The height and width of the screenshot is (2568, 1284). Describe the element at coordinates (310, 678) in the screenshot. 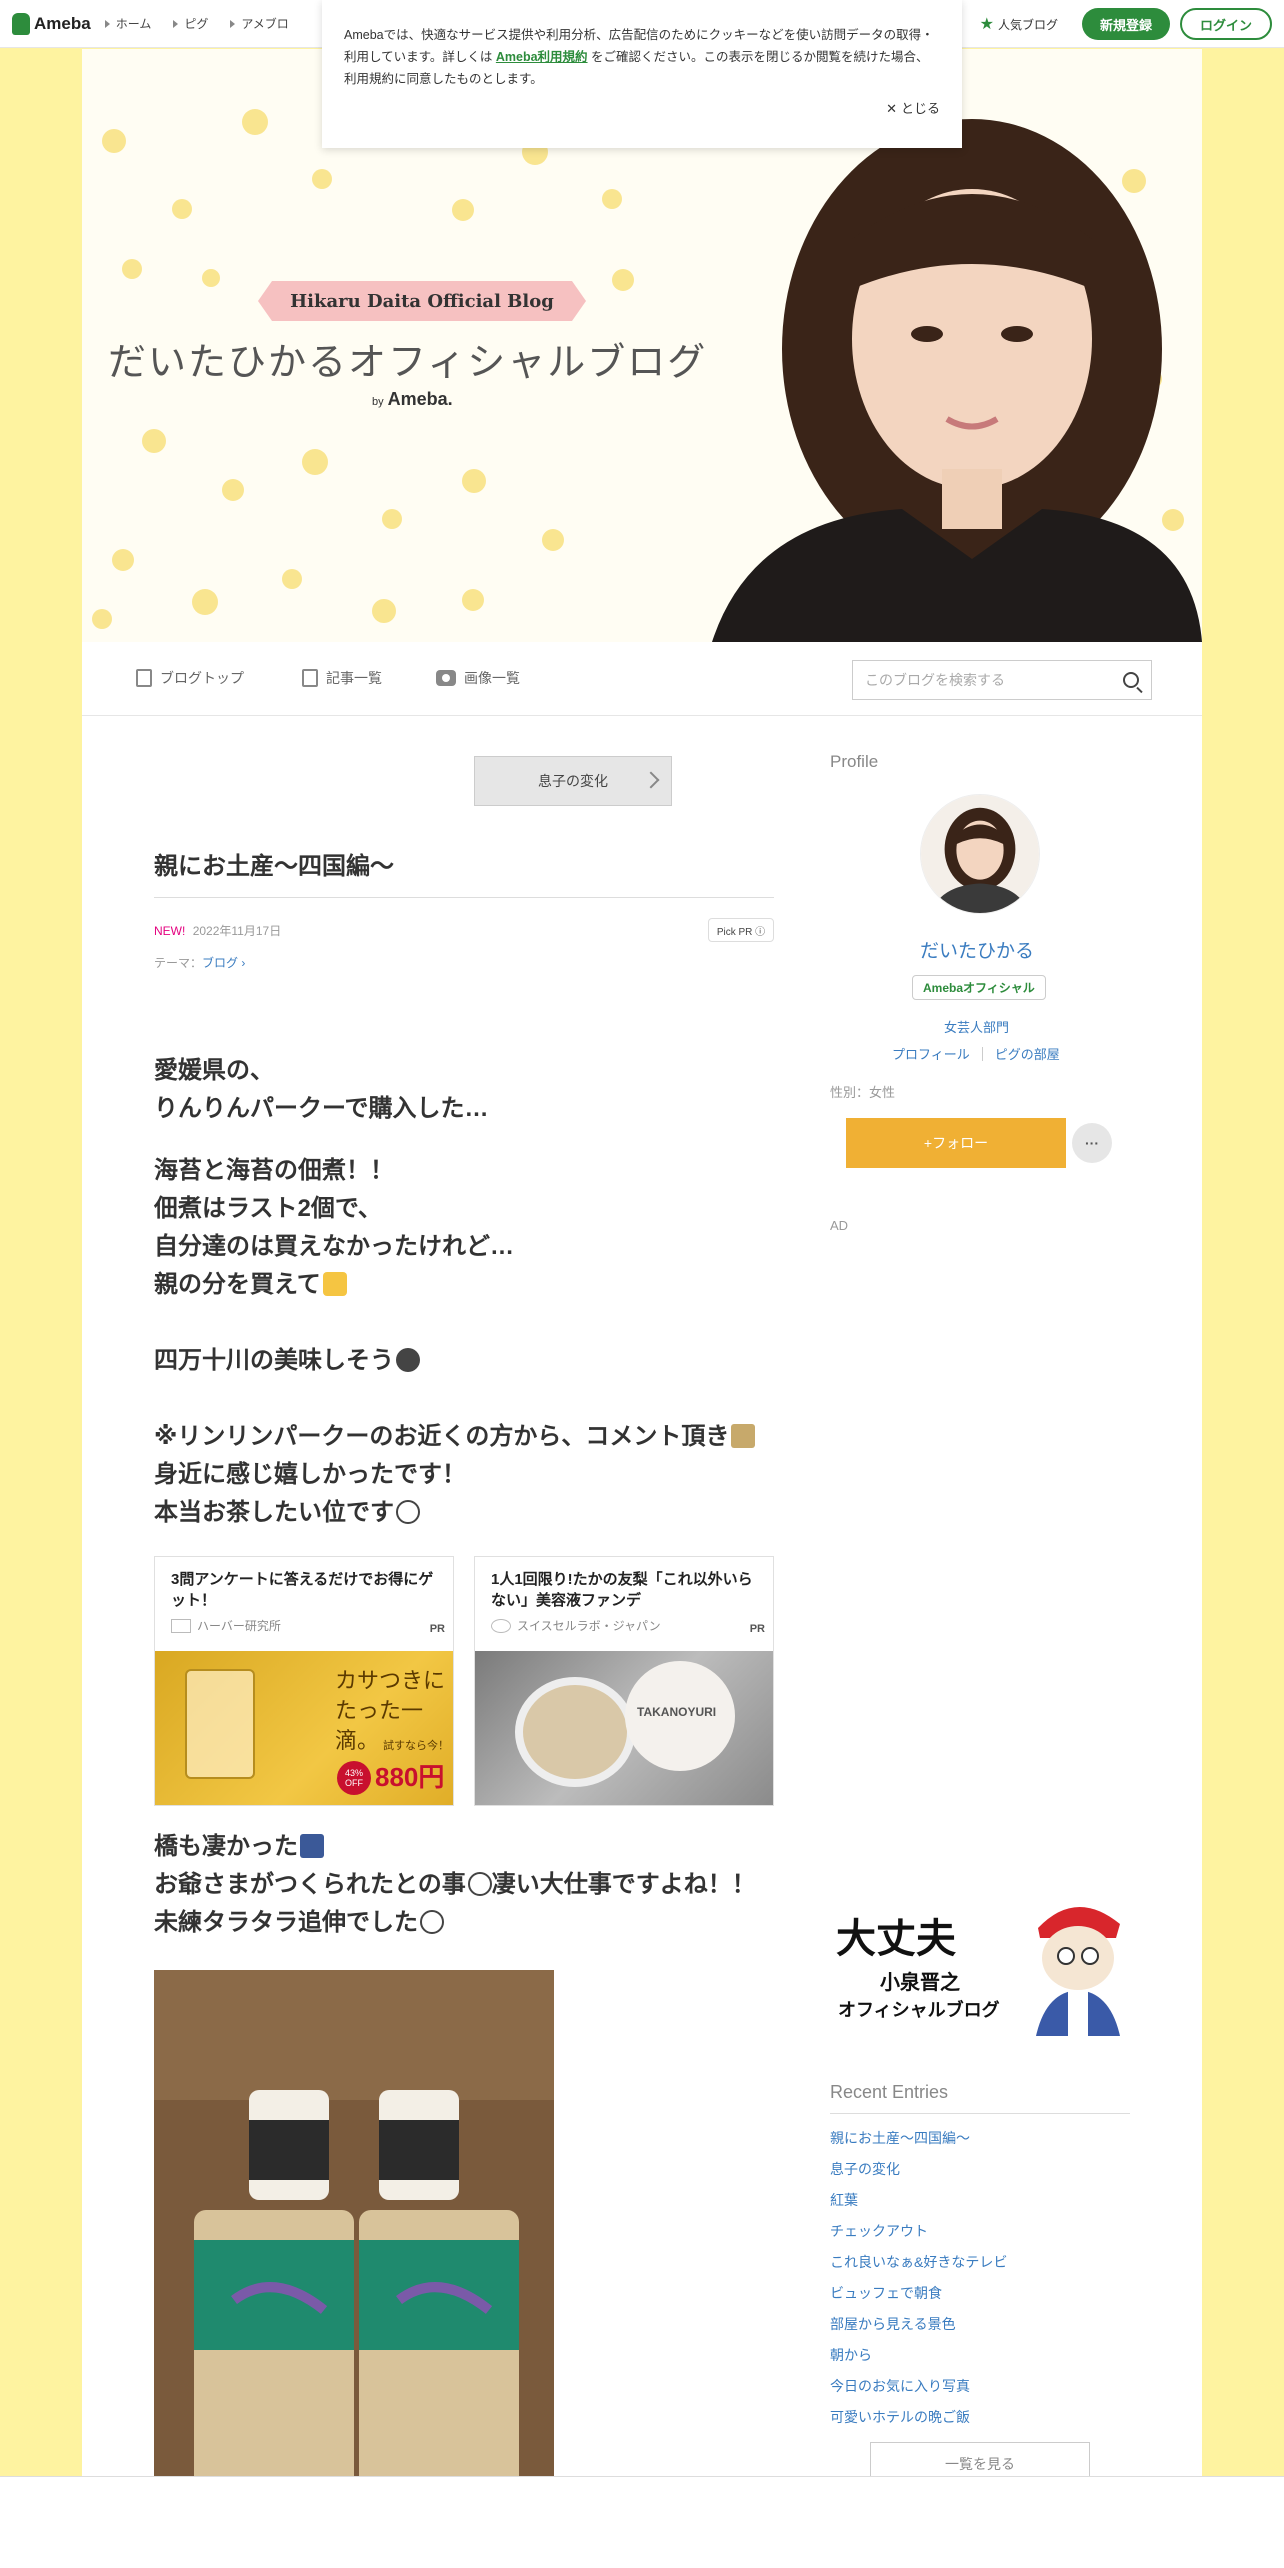

I see `copy-icon` at that location.